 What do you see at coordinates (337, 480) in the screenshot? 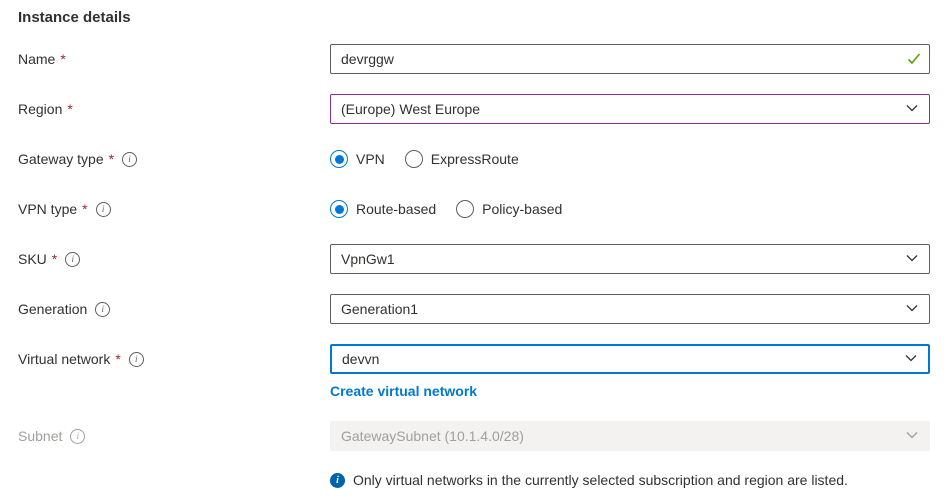
I see `info-filled-icon: i` at bounding box center [337, 480].